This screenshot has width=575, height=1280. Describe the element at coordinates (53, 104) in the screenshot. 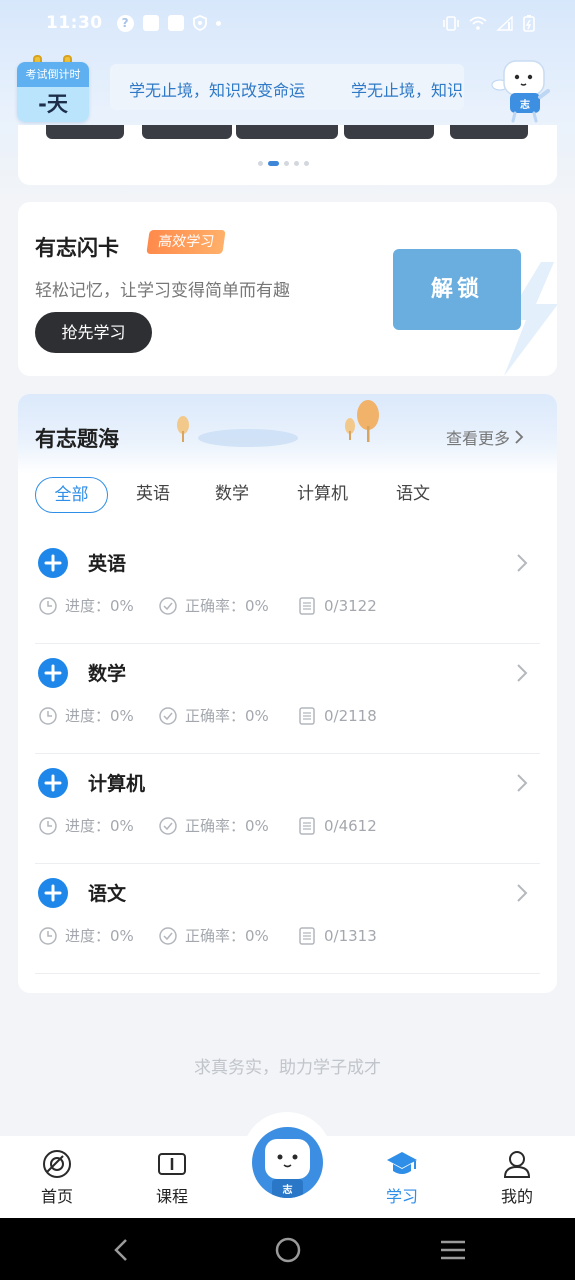

I see `countdown-value: -天` at that location.